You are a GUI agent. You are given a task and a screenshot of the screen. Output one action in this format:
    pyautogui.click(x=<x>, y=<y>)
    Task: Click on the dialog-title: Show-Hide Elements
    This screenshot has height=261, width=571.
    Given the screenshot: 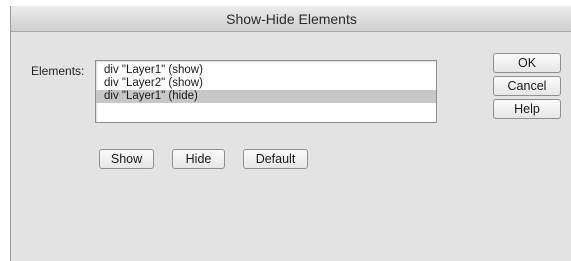 What is the action you would take?
    pyautogui.click(x=291, y=19)
    